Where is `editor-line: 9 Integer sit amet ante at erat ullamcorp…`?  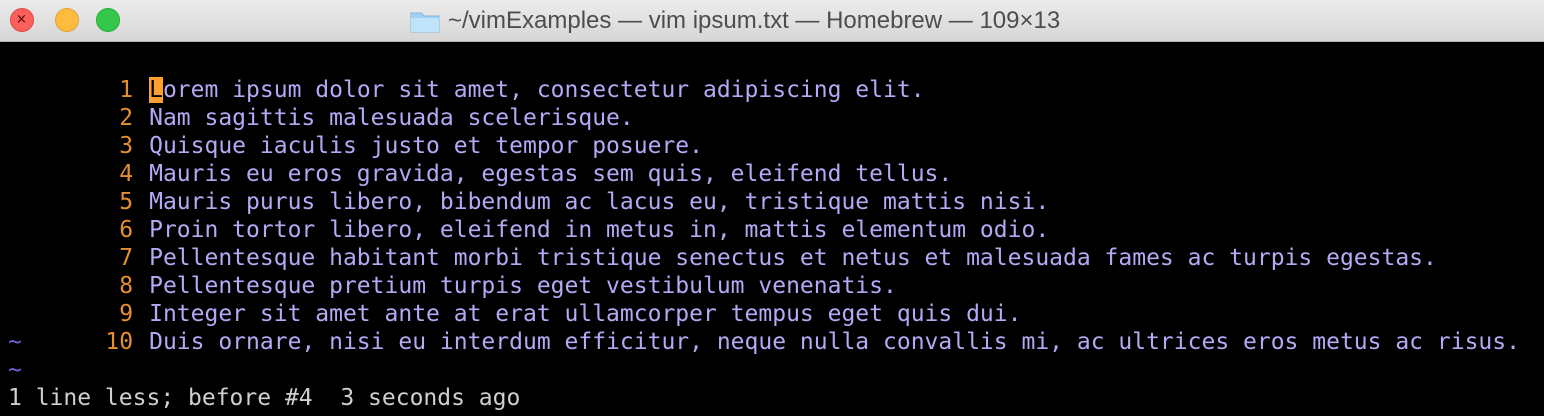 editor-line: 9 Integer sit amet ante at erat ullamcorp… is located at coordinates (514, 299).